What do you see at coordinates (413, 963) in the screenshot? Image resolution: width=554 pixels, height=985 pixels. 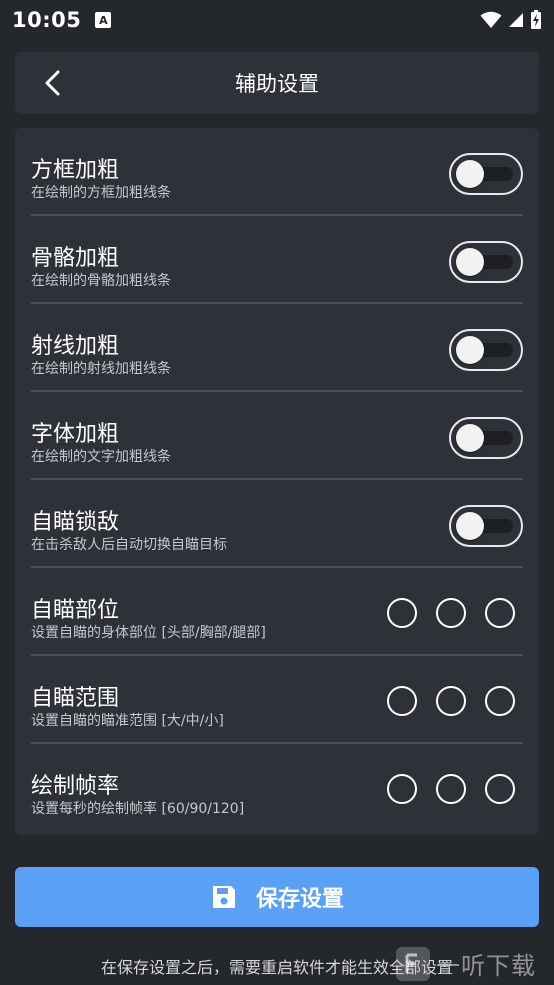 I see `watermark-logo-icon` at bounding box center [413, 963].